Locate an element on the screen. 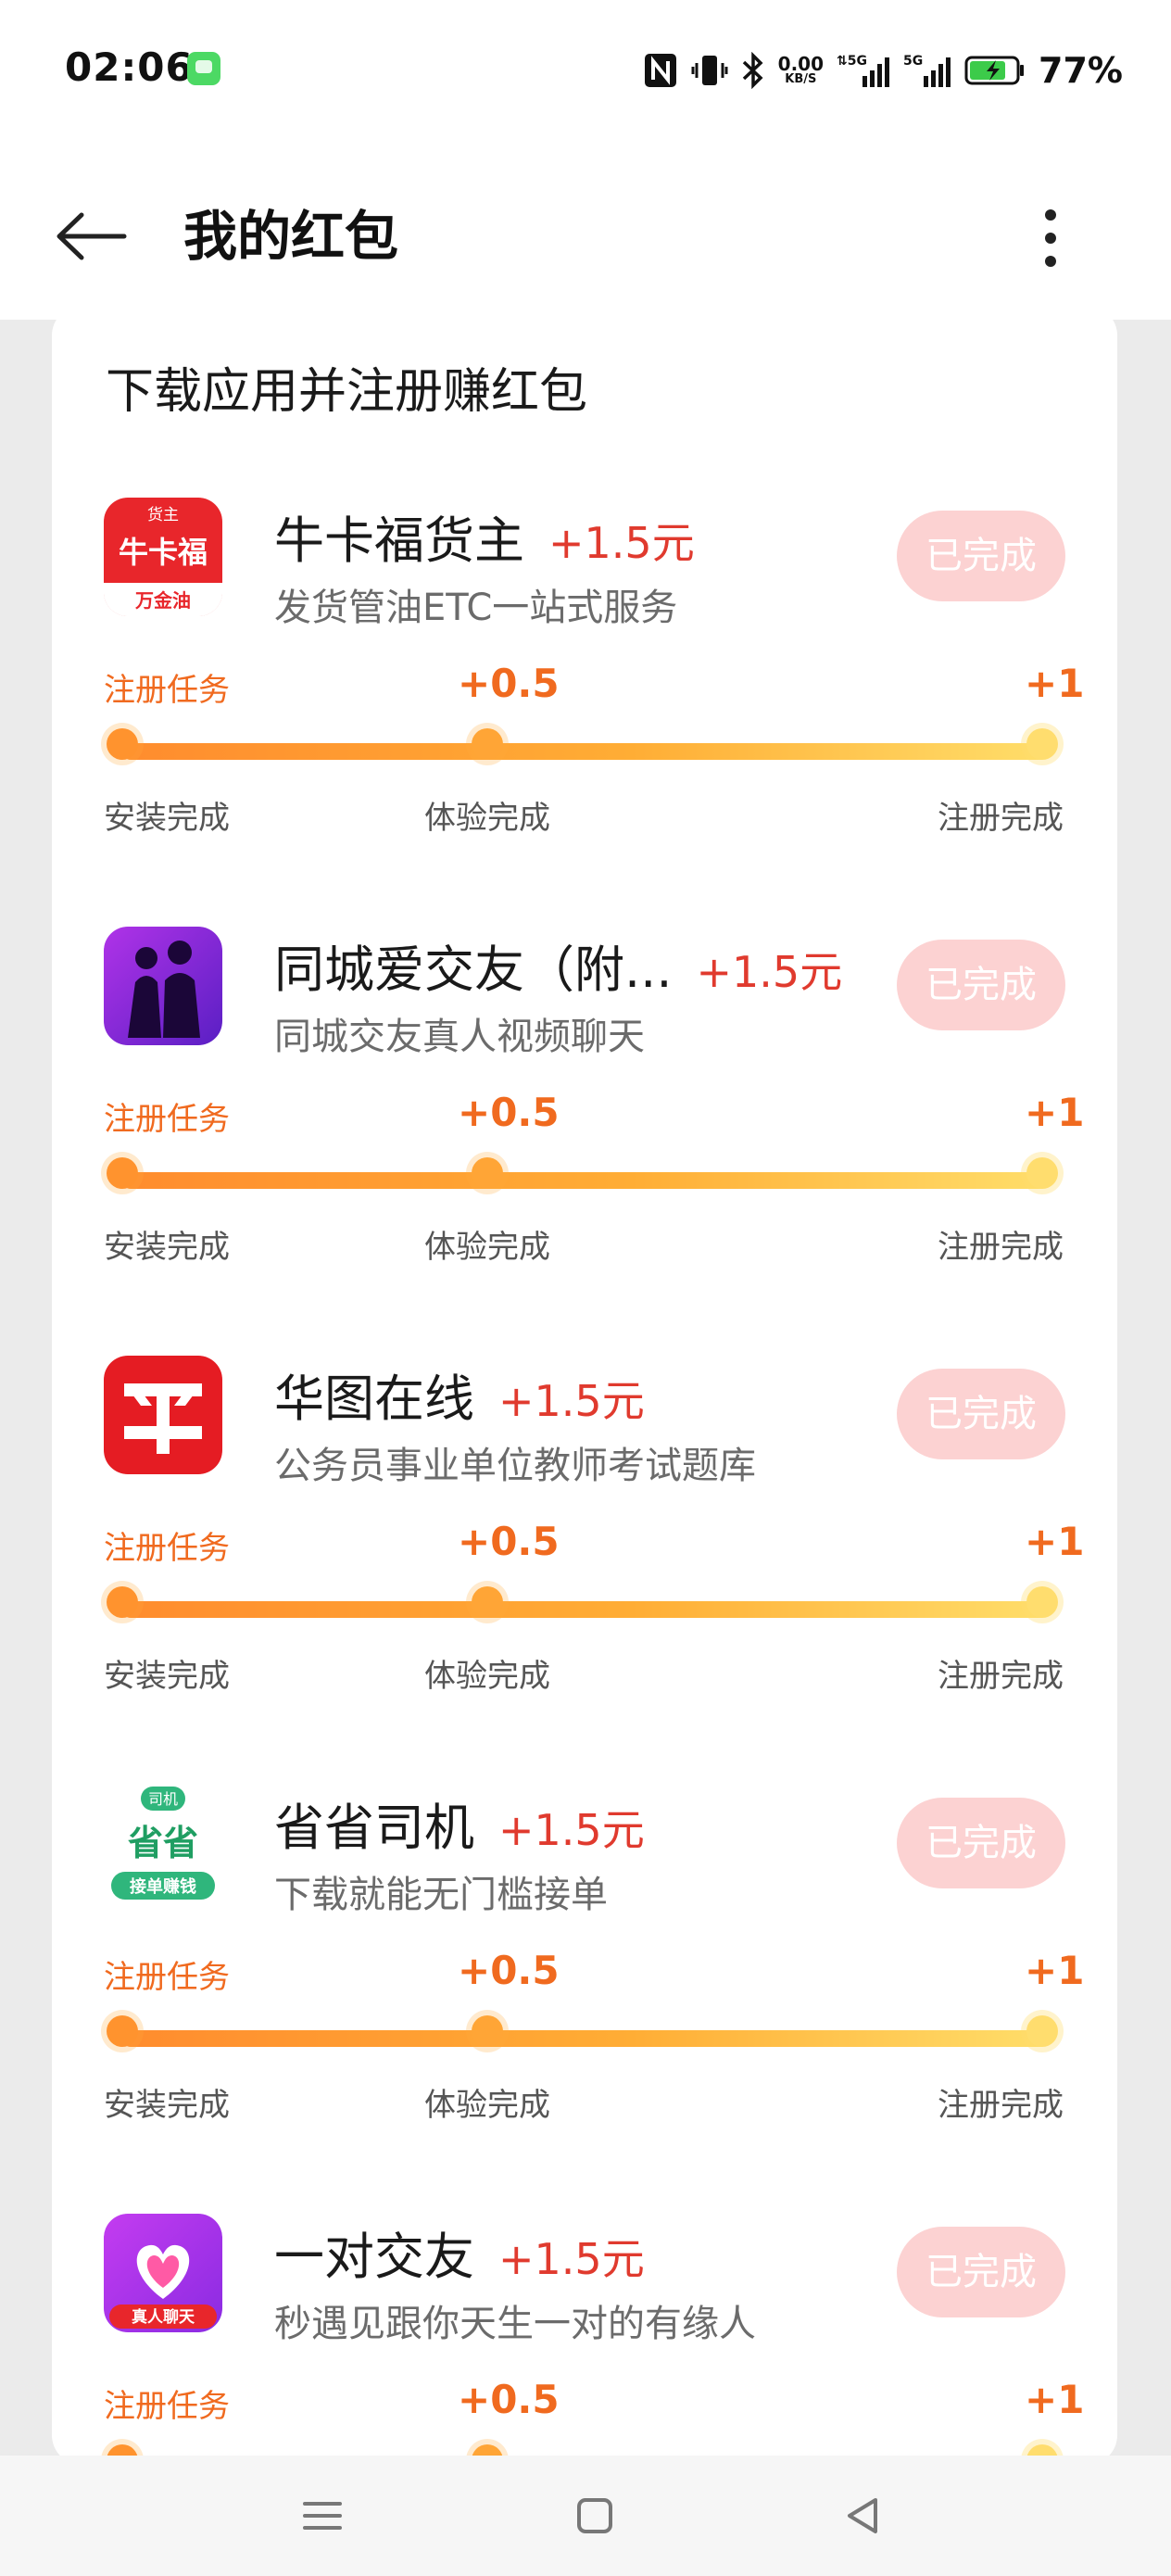 Image resolution: width=1171 pixels, height=2576 pixels. signal-5g-2-icon: 5G is located at coordinates (927, 70).